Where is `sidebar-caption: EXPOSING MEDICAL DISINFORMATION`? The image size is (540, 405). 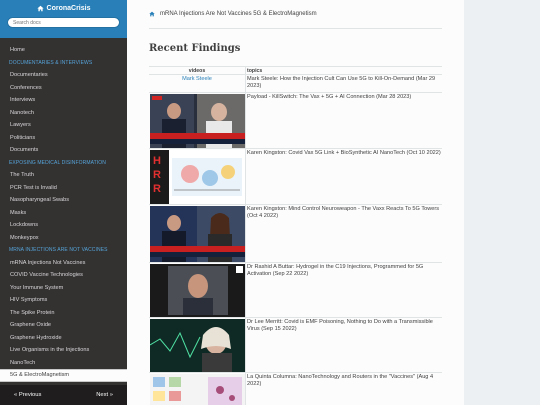
sidebar-caption: EXPOSING MEDICAL DISINFORMATION is located at coordinates (57, 162).